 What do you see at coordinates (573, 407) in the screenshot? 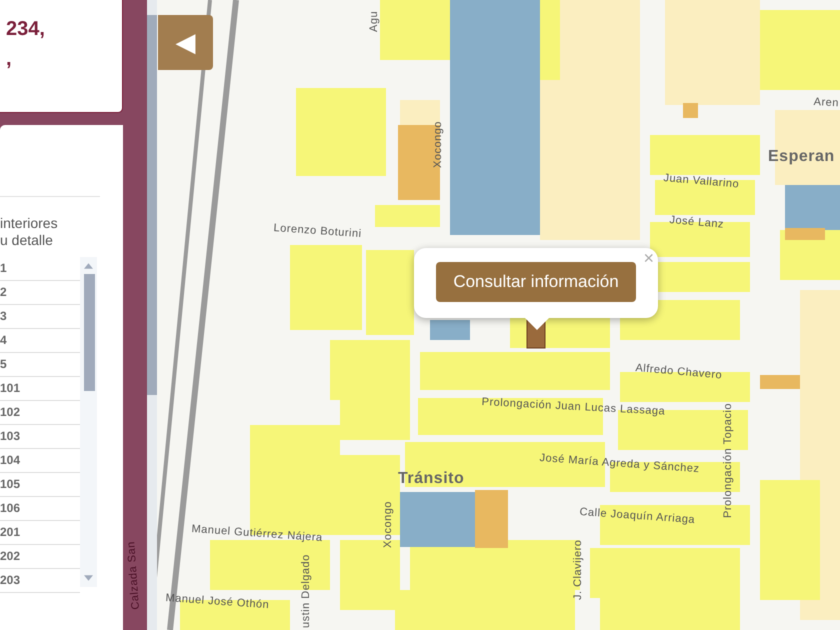
I see `street-label: Prolongación Juan Lucas Lassaga` at bounding box center [573, 407].